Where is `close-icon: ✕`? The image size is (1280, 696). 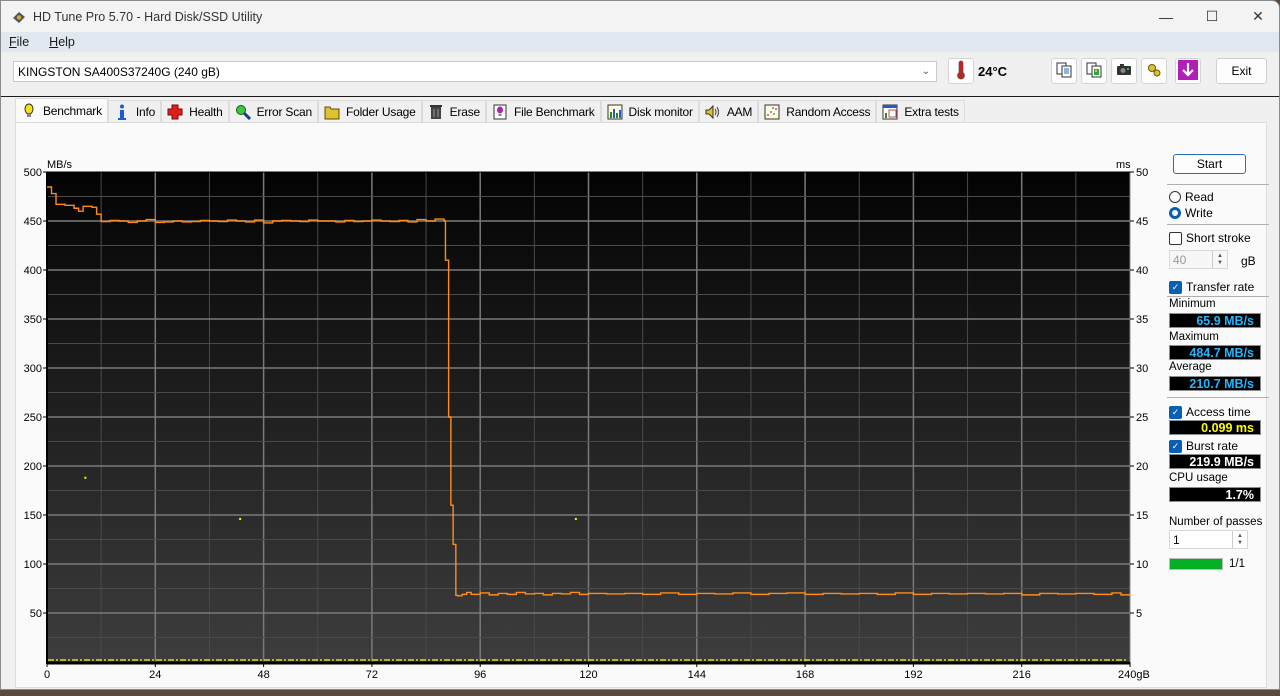 close-icon: ✕ is located at coordinates (1258, 16).